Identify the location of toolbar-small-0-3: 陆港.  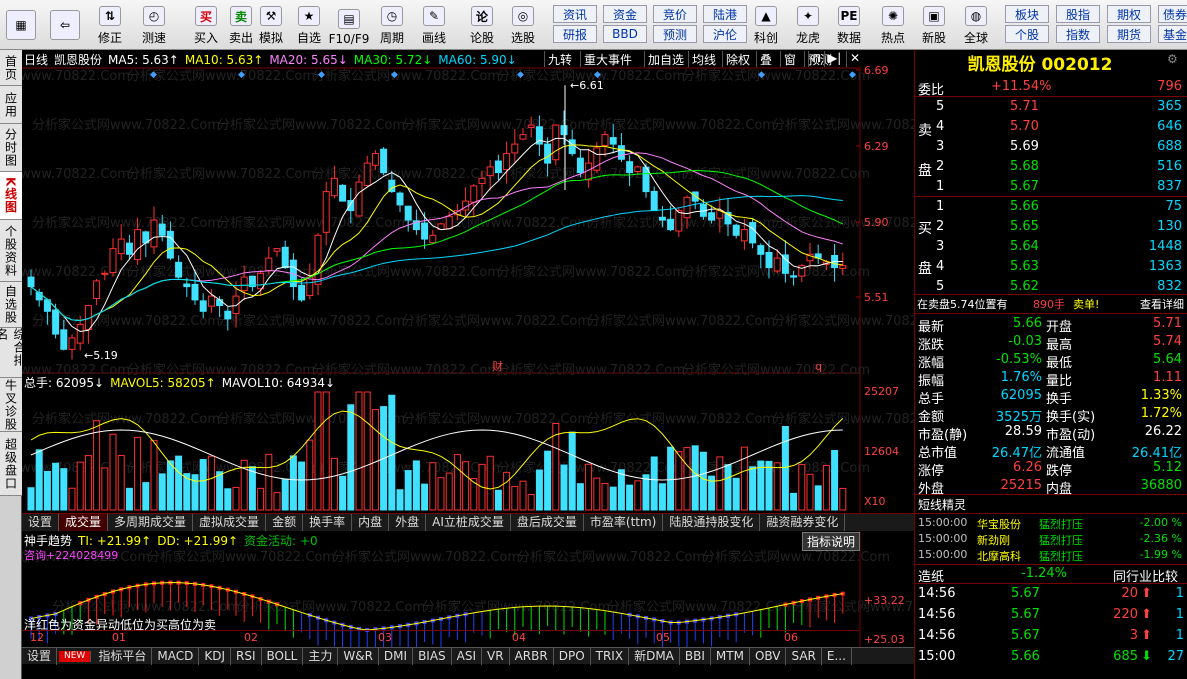
(725, 14).